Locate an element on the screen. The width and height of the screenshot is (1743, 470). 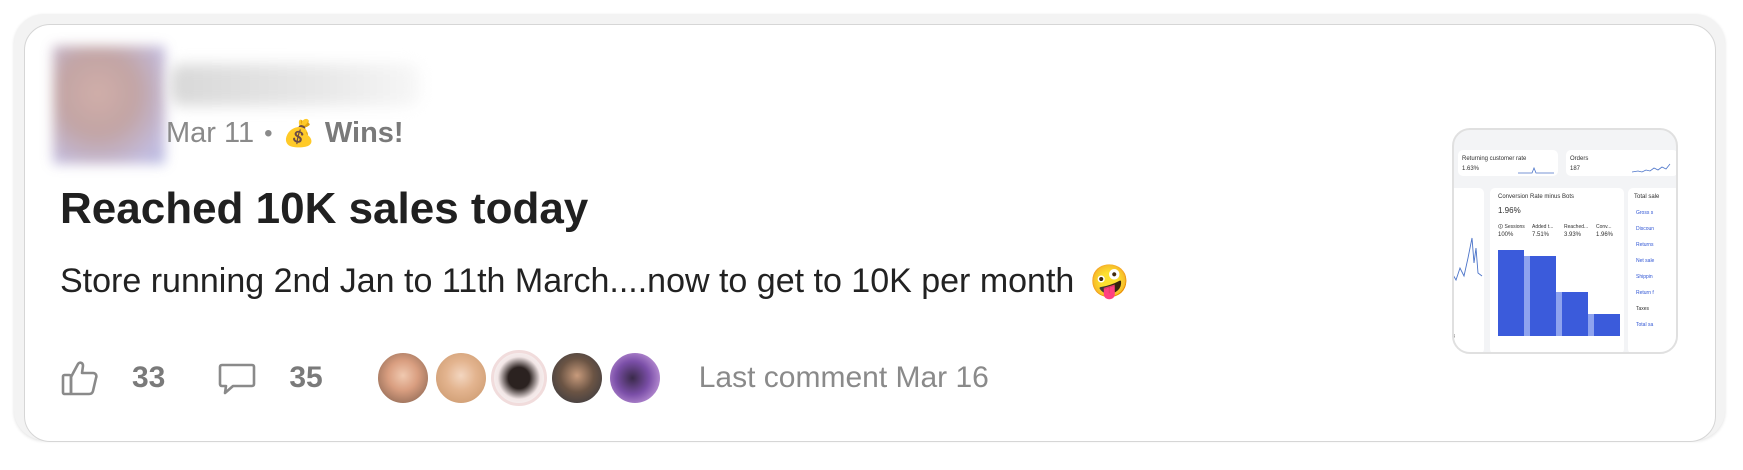
returning-rate-label: Returning customer rate is located at coordinates (1494, 159).